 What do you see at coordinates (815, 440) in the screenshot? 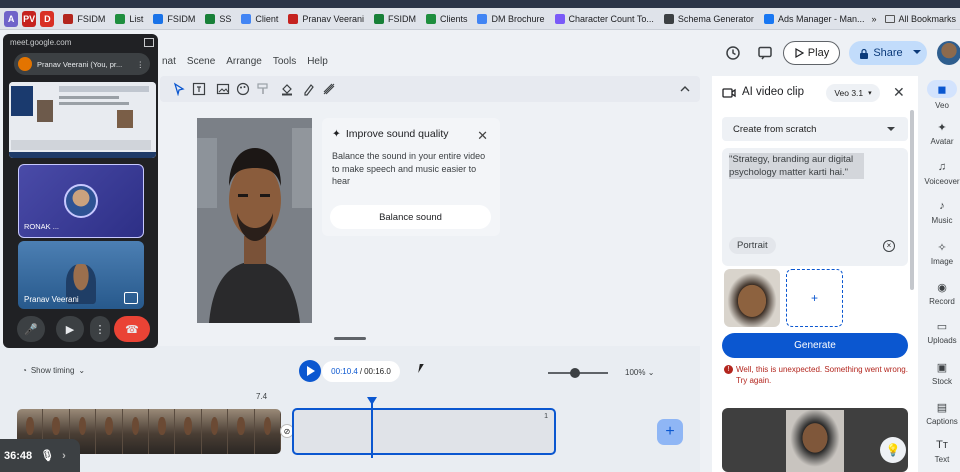
I see `generated-preview` at bounding box center [815, 440].